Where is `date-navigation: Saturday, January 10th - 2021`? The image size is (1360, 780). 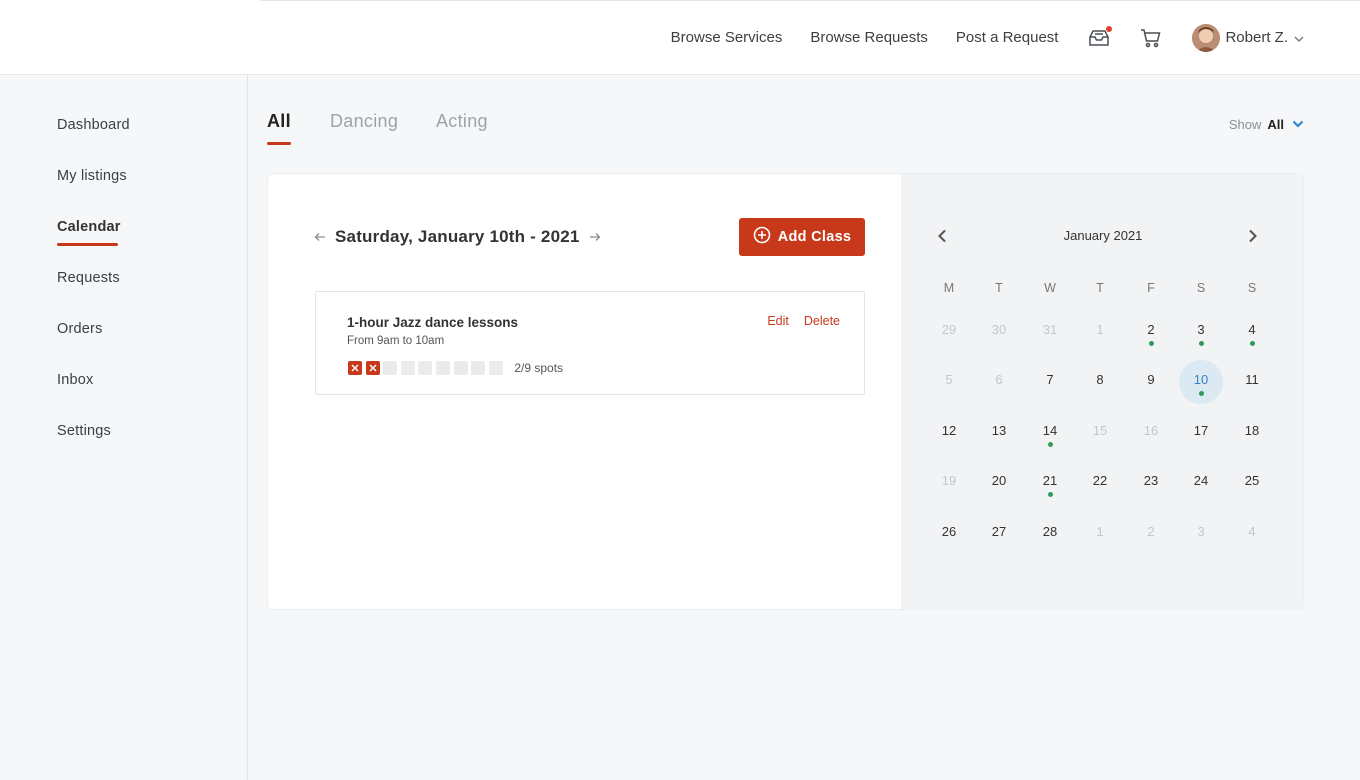
date-navigation: Saturday, January 10th - 2021 is located at coordinates (457, 237).